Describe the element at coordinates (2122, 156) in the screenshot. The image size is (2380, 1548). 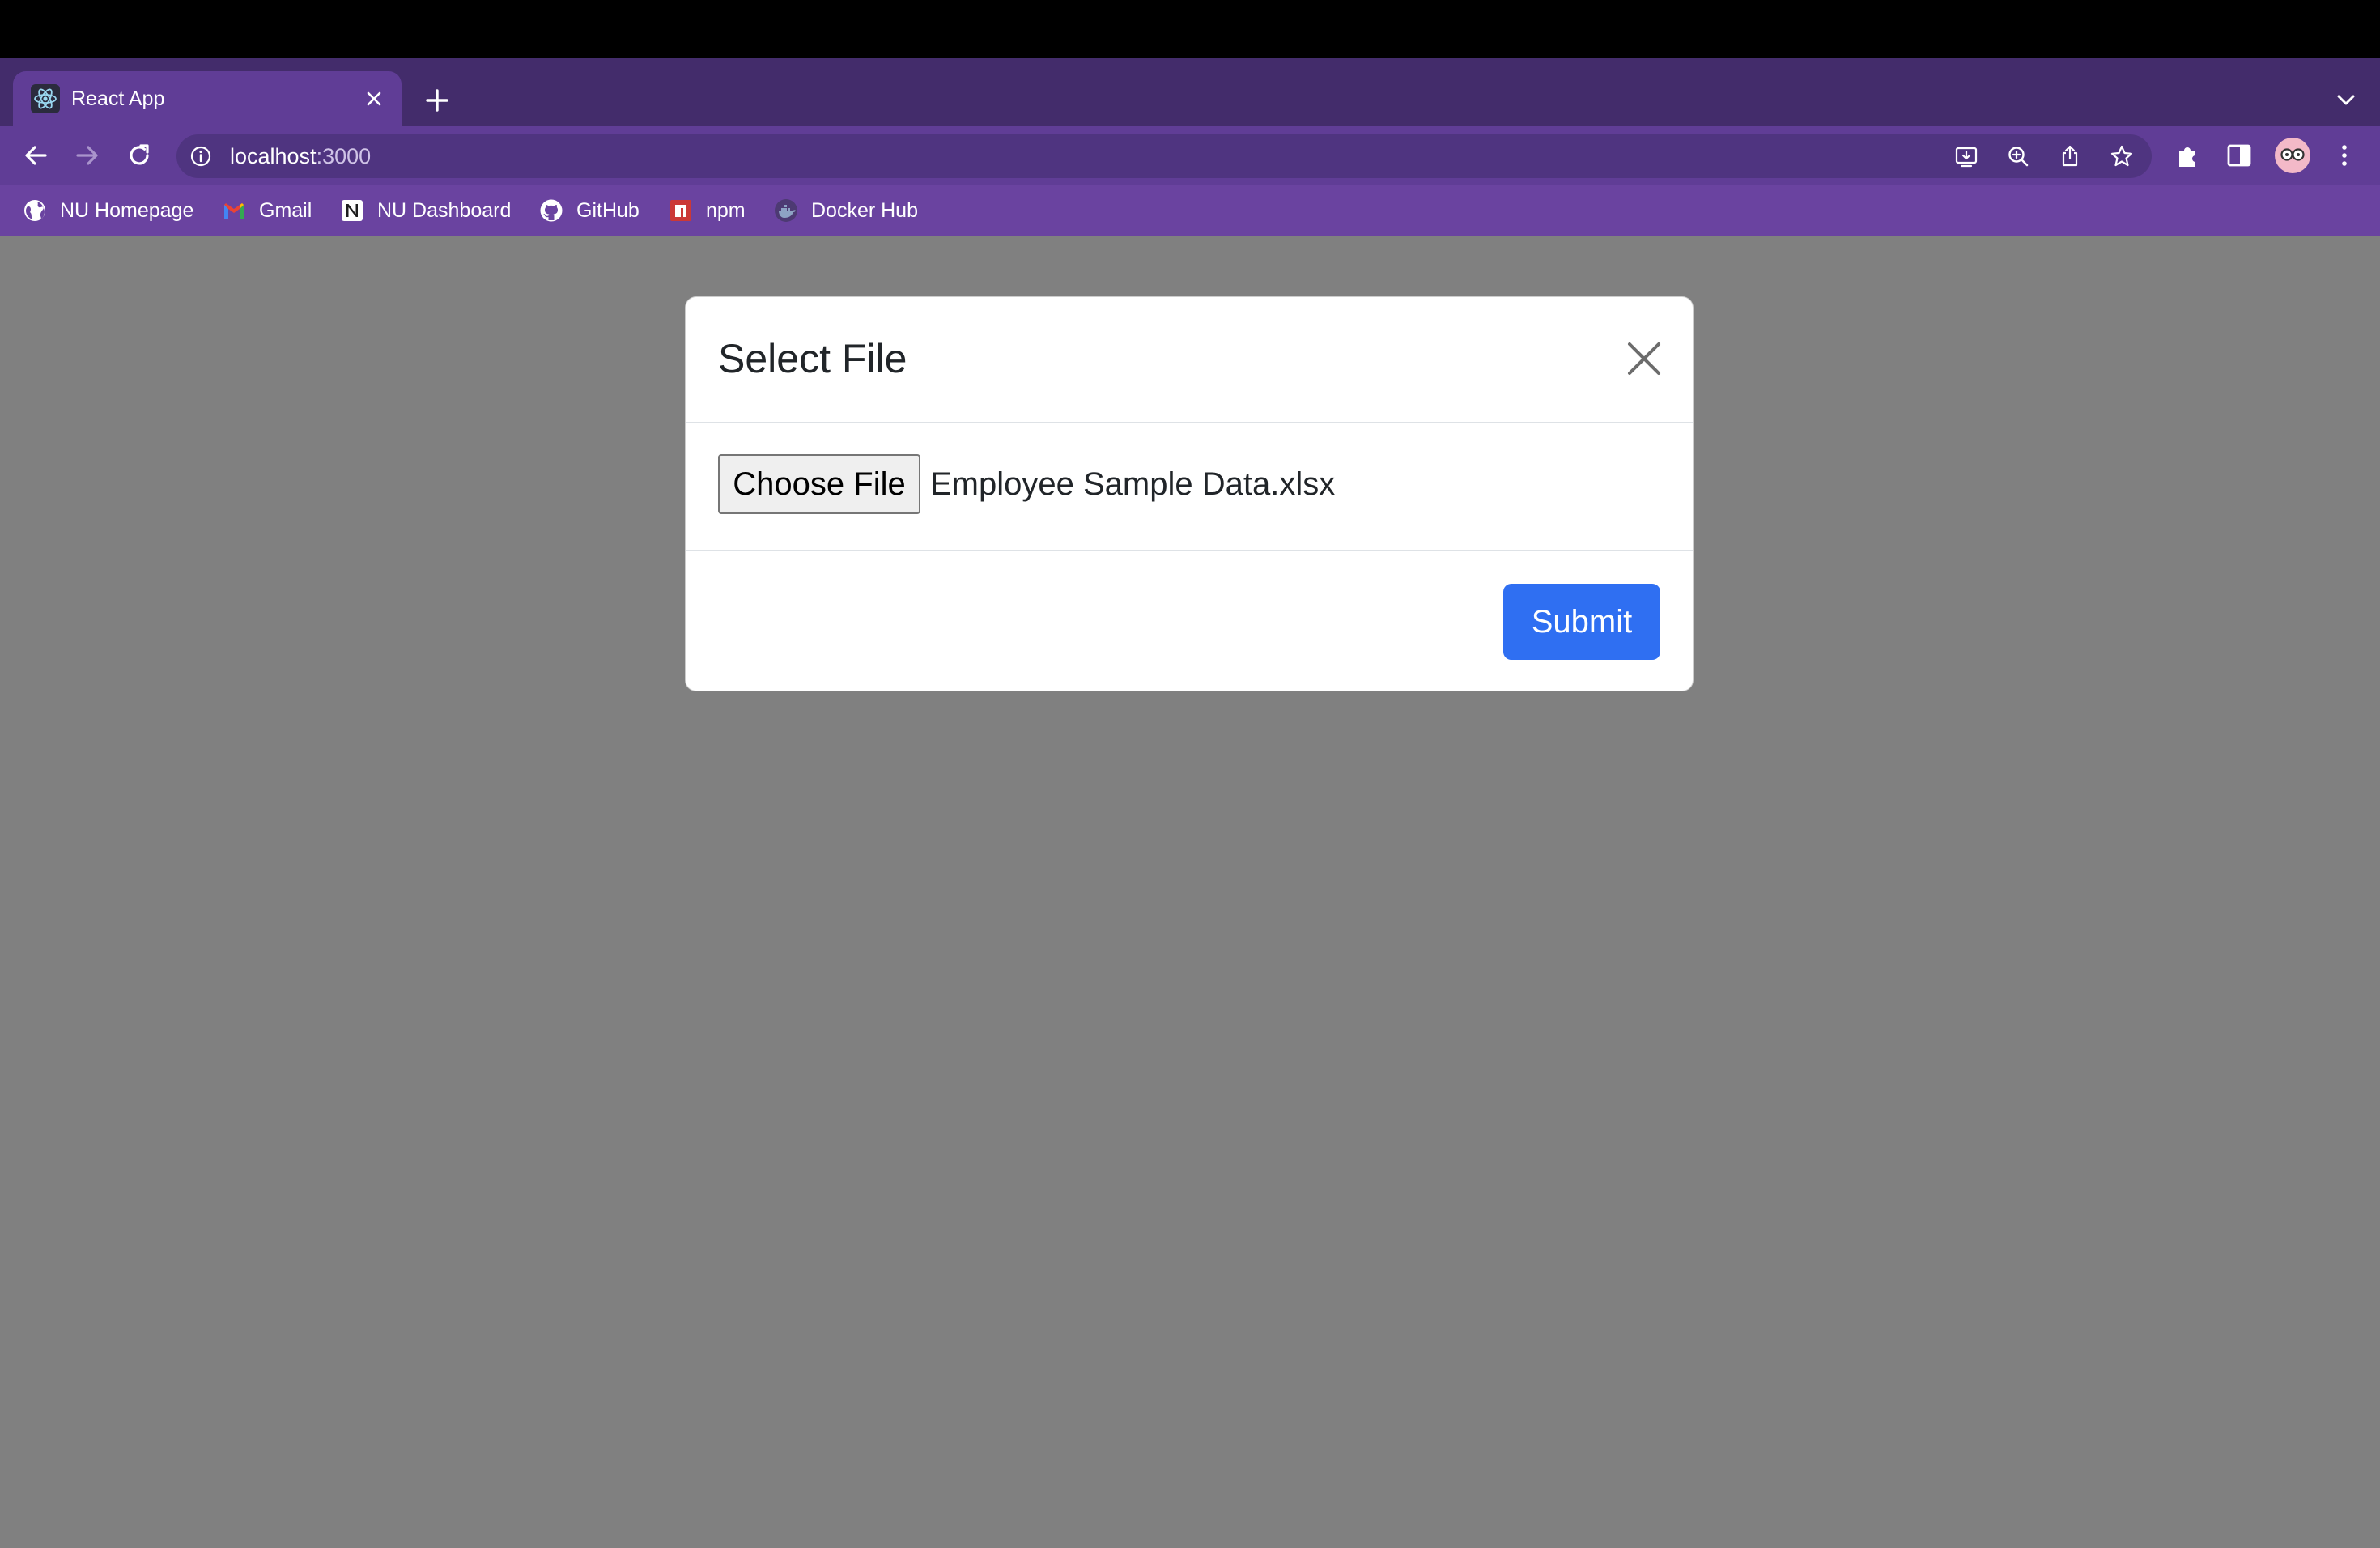
I see `star-icon` at that location.